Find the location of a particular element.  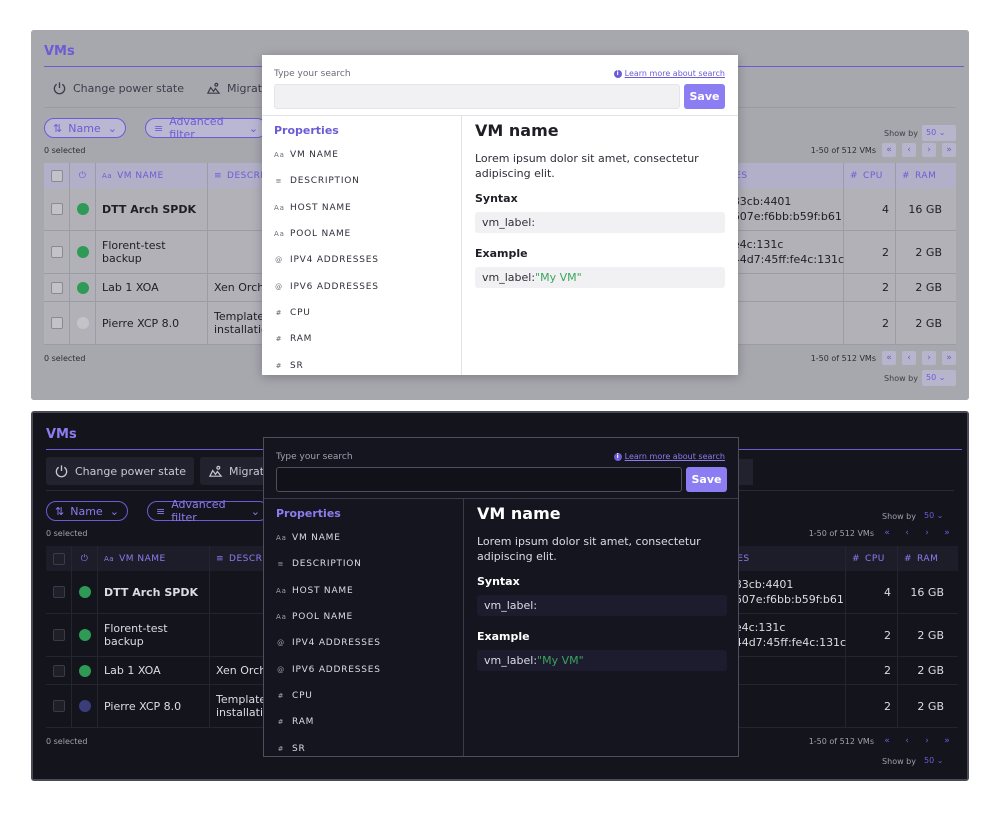

description-line: installatio is located at coordinates (241, 329).